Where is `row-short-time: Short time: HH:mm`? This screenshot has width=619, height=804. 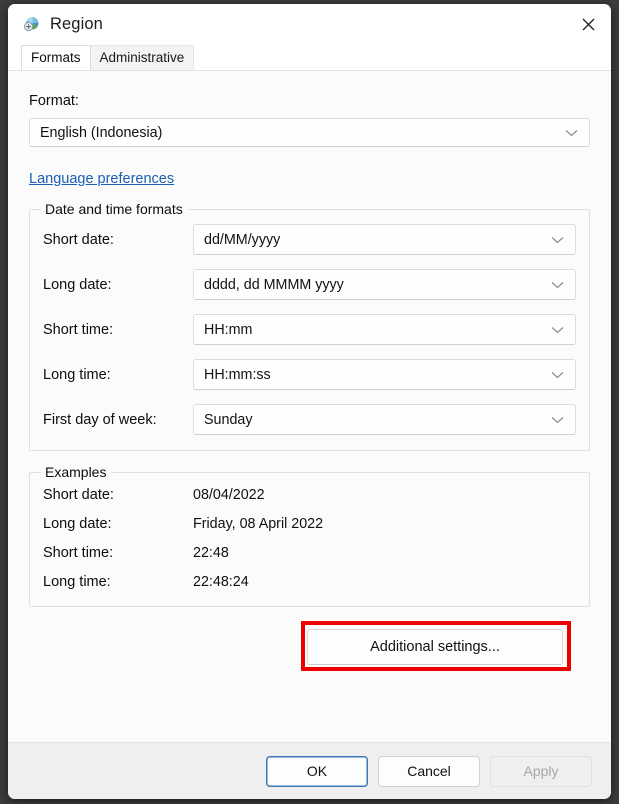
row-short-time: Short time: HH:mm is located at coordinates (309, 329).